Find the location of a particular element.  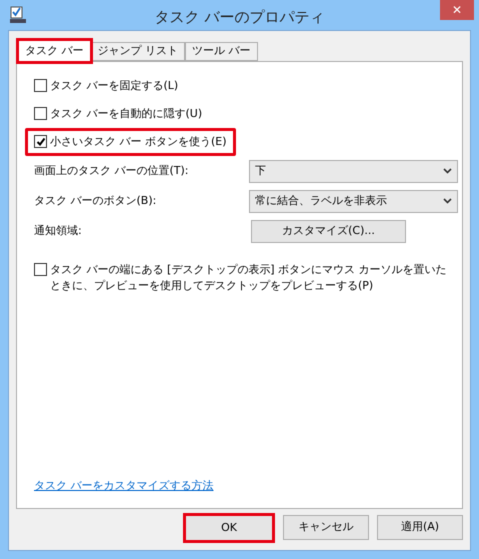

close-button: ✕ is located at coordinates (457, 10).